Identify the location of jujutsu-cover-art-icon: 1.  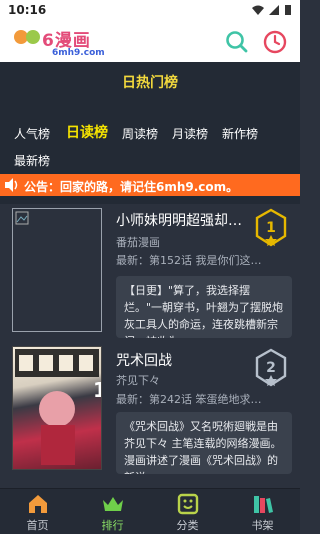
(58, 407).